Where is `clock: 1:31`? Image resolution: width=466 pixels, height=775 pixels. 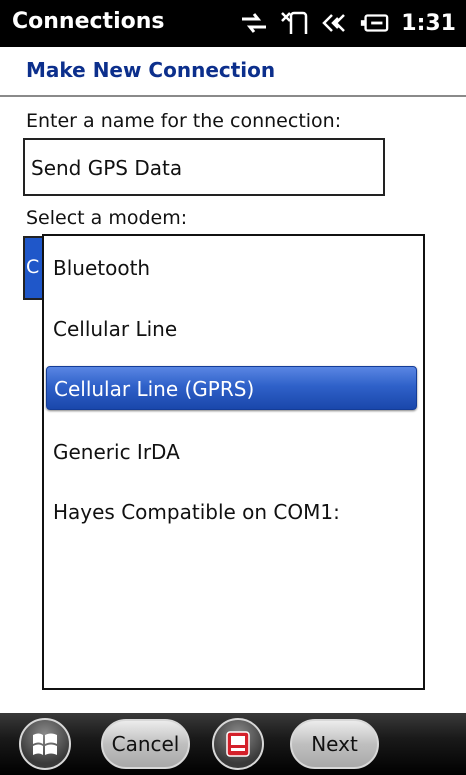
clock: 1:31 is located at coordinates (428, 23).